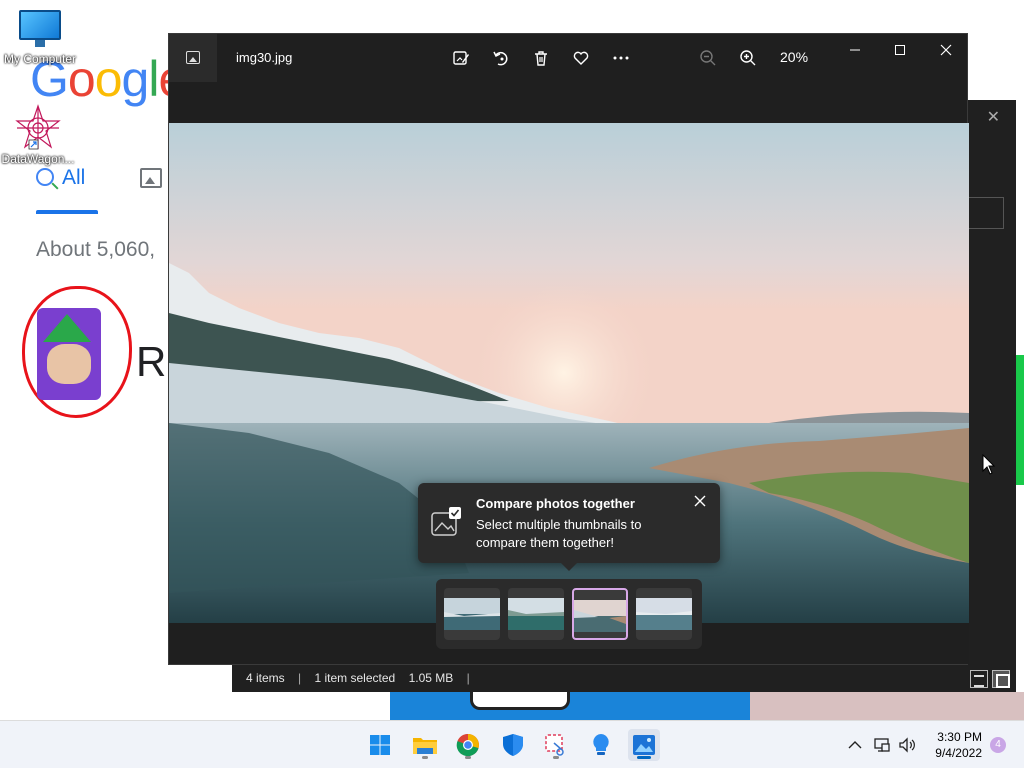 The image size is (1024, 768). I want to click on snipping-tool-icon, so click(554, 745).